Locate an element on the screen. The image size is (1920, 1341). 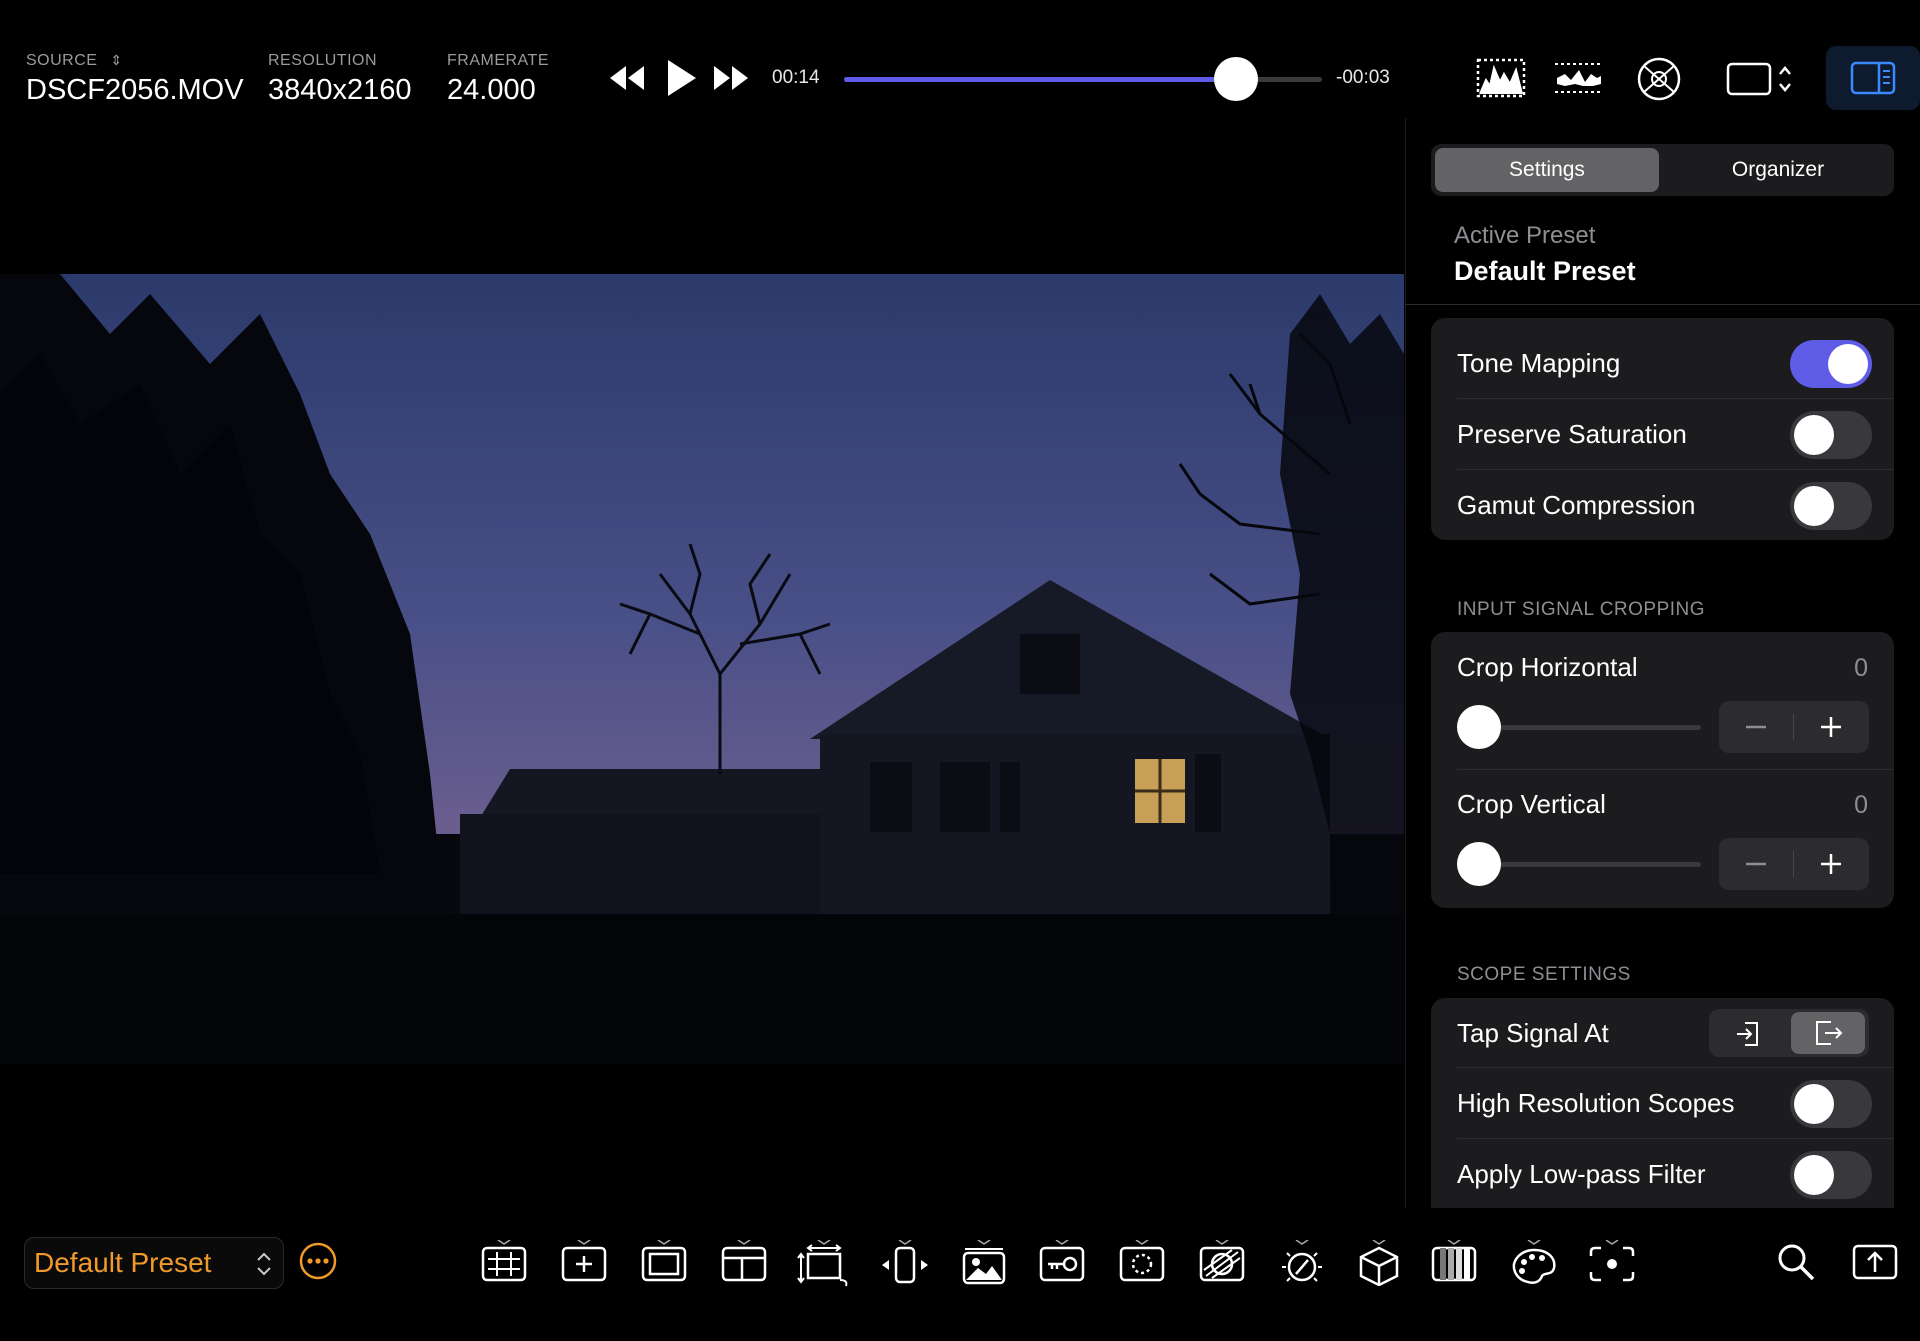
cropping-card: Crop Horizontal 0 Crop Vertical 0 is located at coordinates (1662, 770).